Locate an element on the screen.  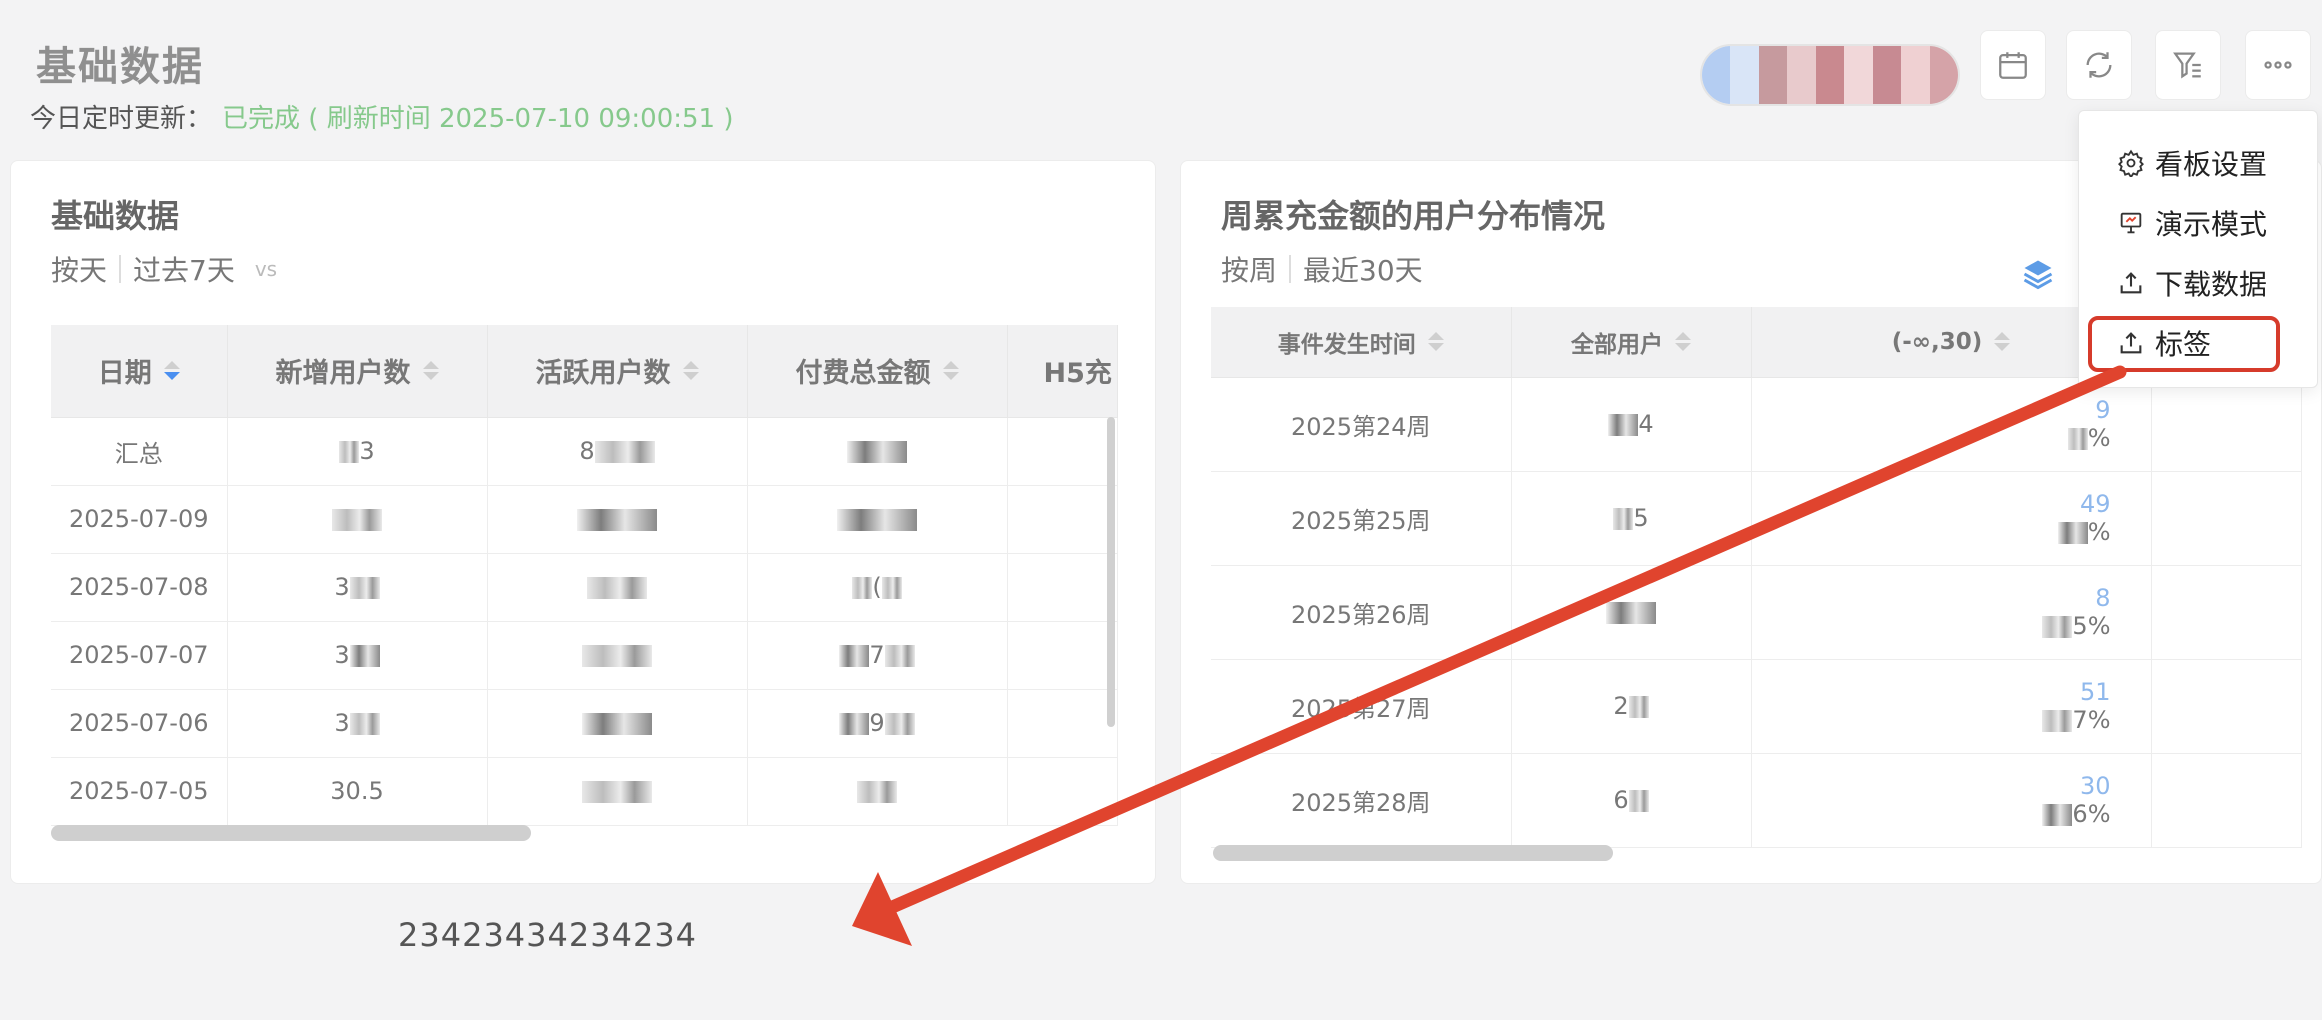
update-info: 今日定时更新： 已完成 ( 刷新时间 2025-07-10 09:00:51 ) is located at coordinates (382, 116).